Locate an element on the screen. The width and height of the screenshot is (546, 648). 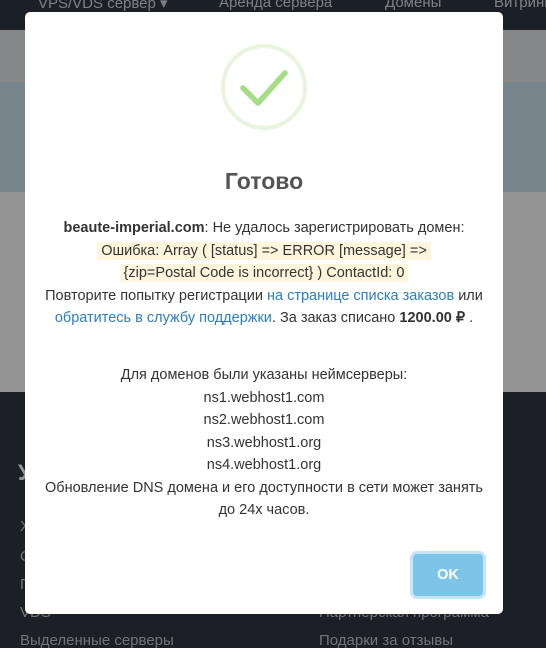
nameserver-item: ns3.webhost1.org is located at coordinates (264, 442).